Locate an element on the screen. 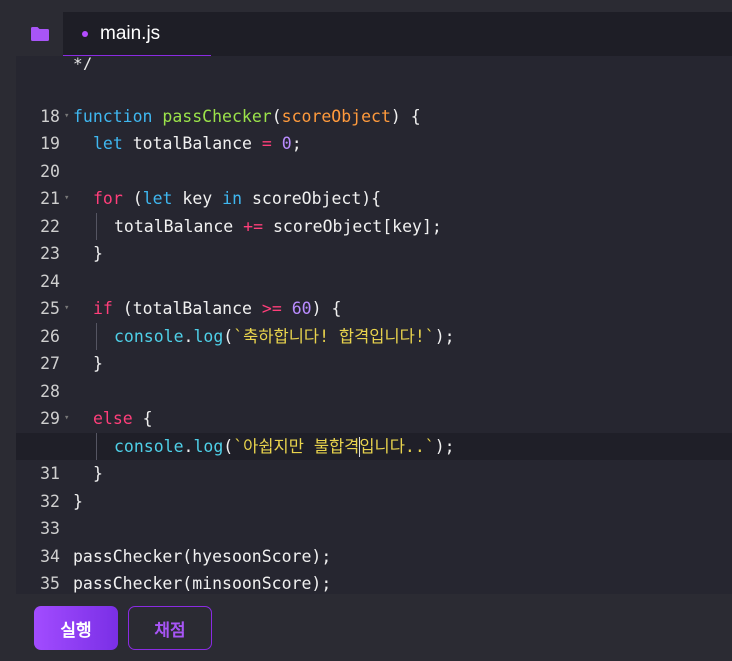 Image resolution: width=732 pixels, height=661 pixels. code-text: console.log(`축하합니다! 합격입니다!`); is located at coordinates (284, 336).